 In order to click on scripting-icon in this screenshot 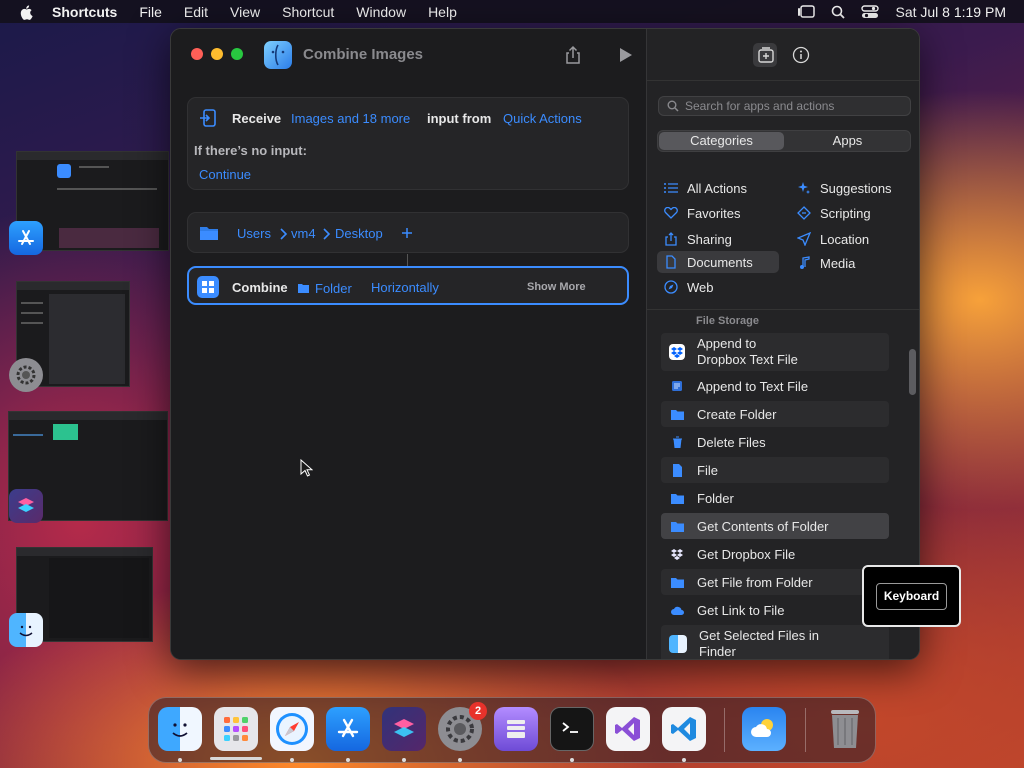, I will do `click(804, 213)`.